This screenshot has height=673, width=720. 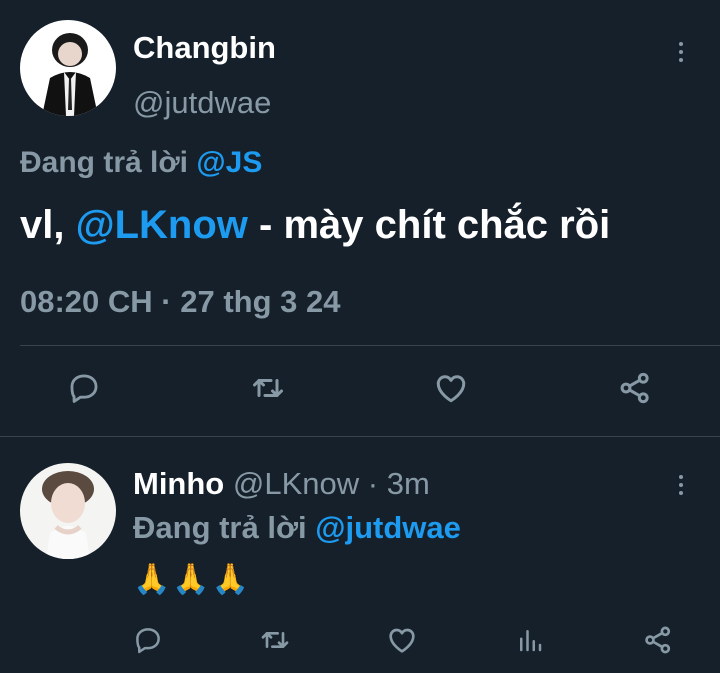 I want to click on analytics-icon, so click(x=530, y=640).